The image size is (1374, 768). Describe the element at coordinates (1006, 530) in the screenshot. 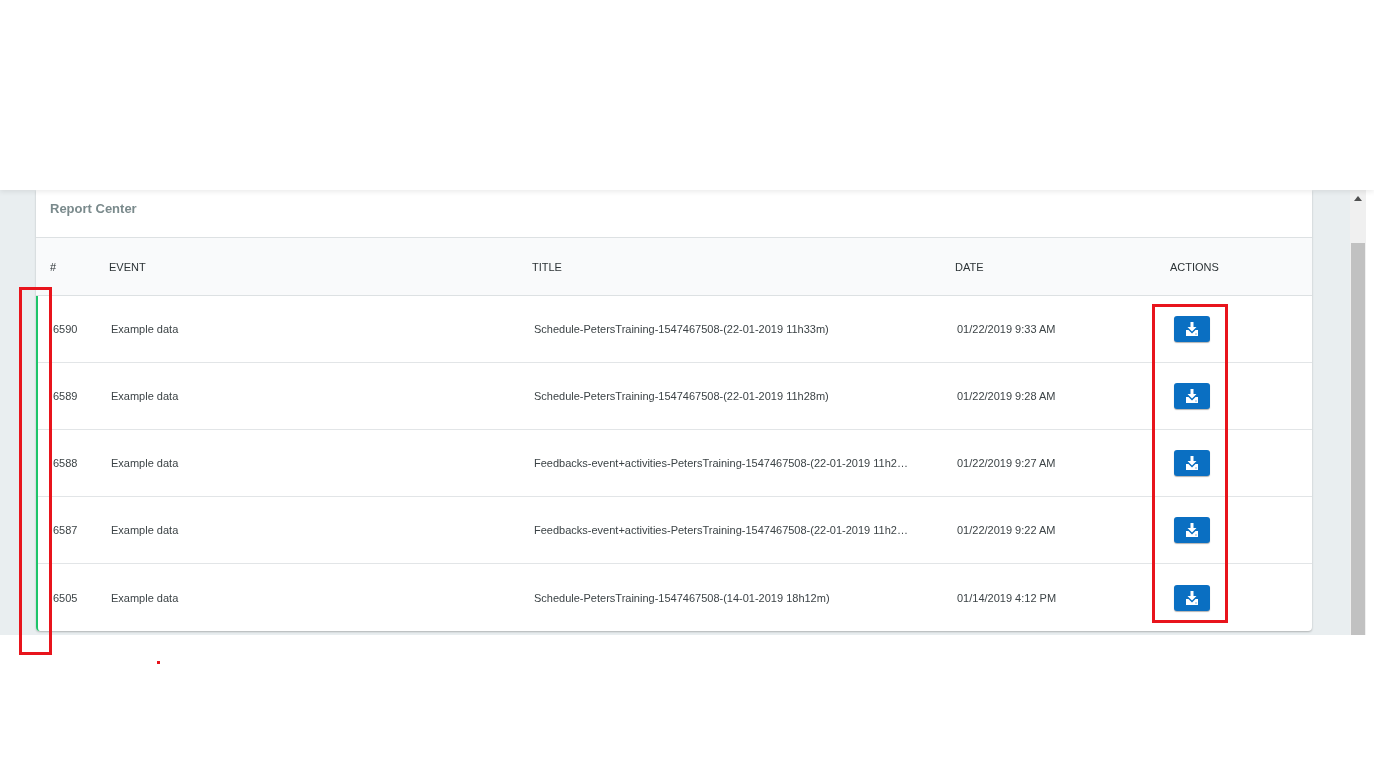

I see `table-cell: 01/22/2019 9:22 AM` at that location.